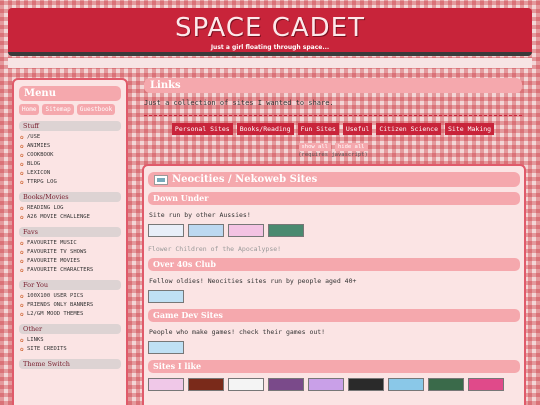 The width and height of the screenshot is (540, 405). What do you see at coordinates (70, 285) in the screenshot?
I see `section-title-for-you: For You` at bounding box center [70, 285].